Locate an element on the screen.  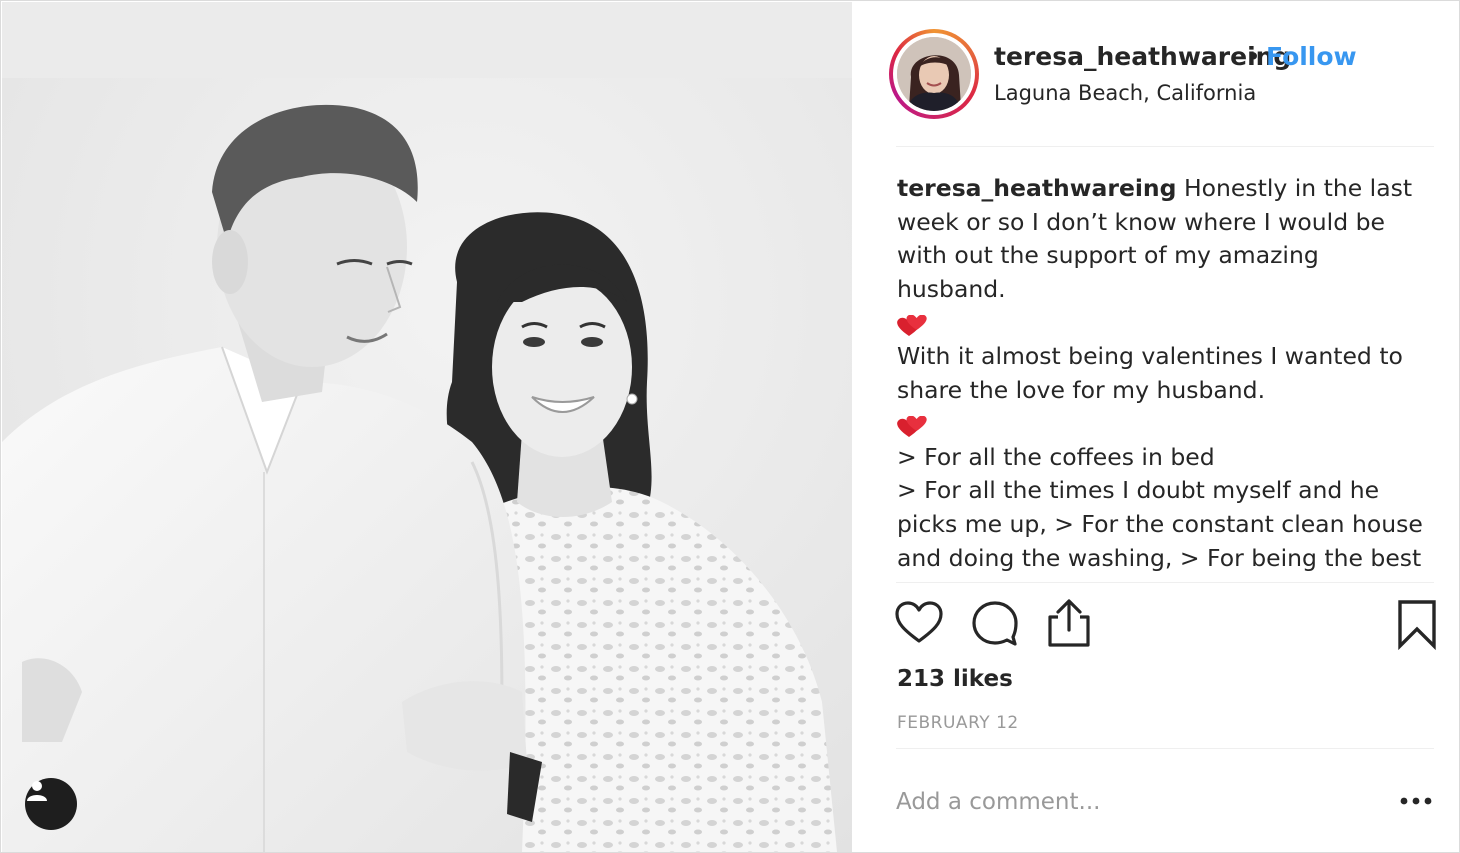
caption-line: teresa_heathwareing Honestly in the last is located at coordinates (1164, 189).